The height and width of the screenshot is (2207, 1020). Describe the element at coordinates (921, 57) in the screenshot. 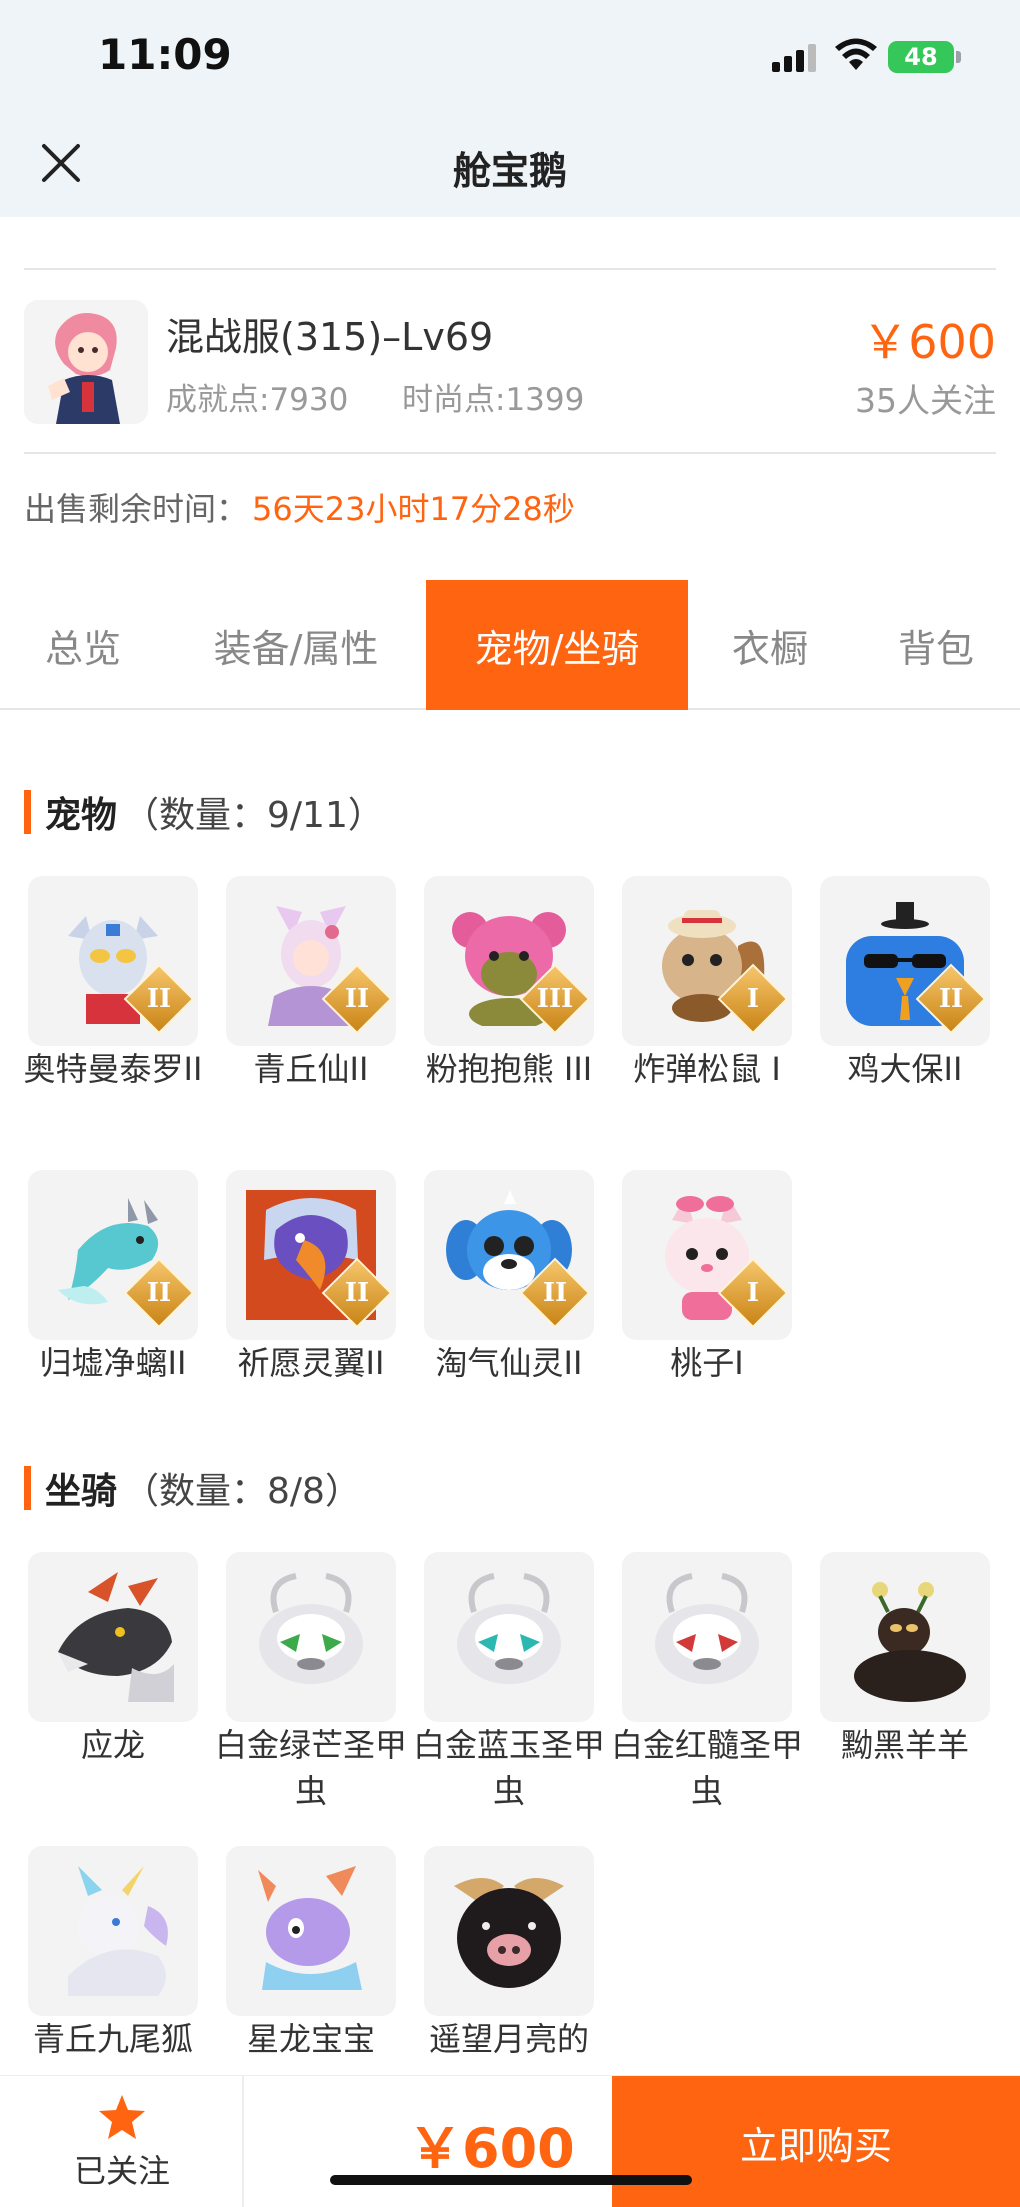

I see `battery-icon: 48` at that location.